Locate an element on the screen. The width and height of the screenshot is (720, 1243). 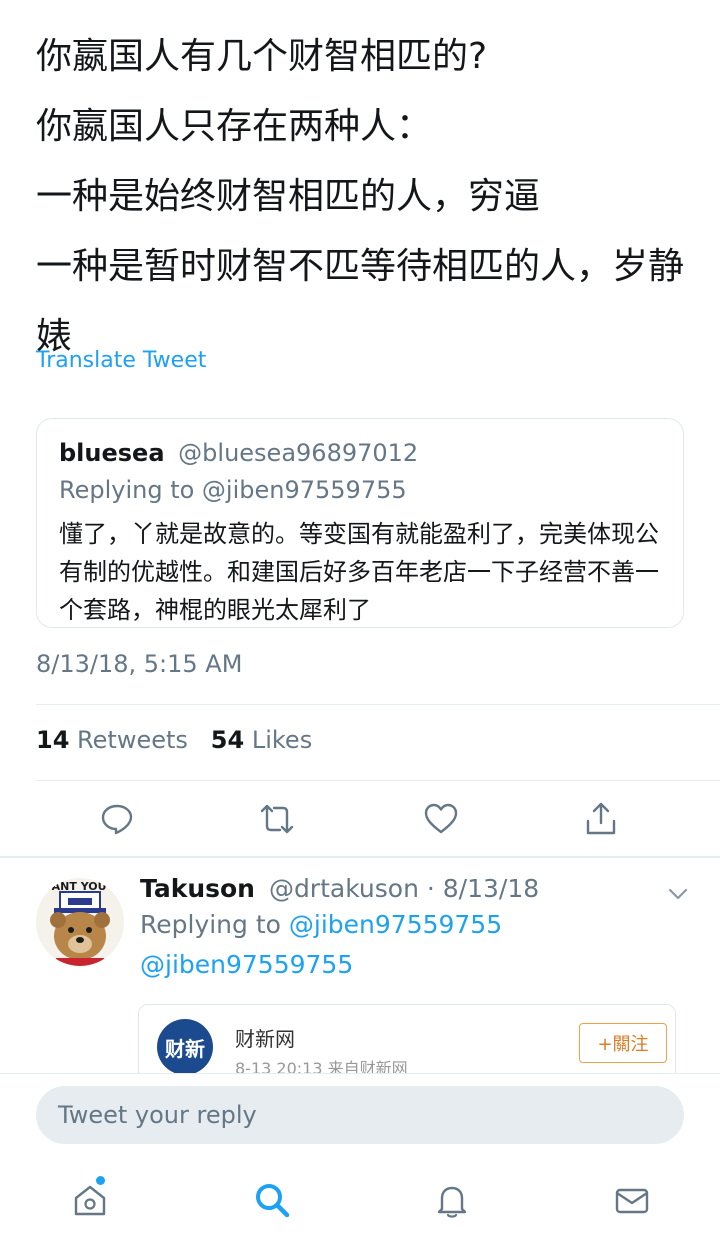
like-button is located at coordinates (441, 819).